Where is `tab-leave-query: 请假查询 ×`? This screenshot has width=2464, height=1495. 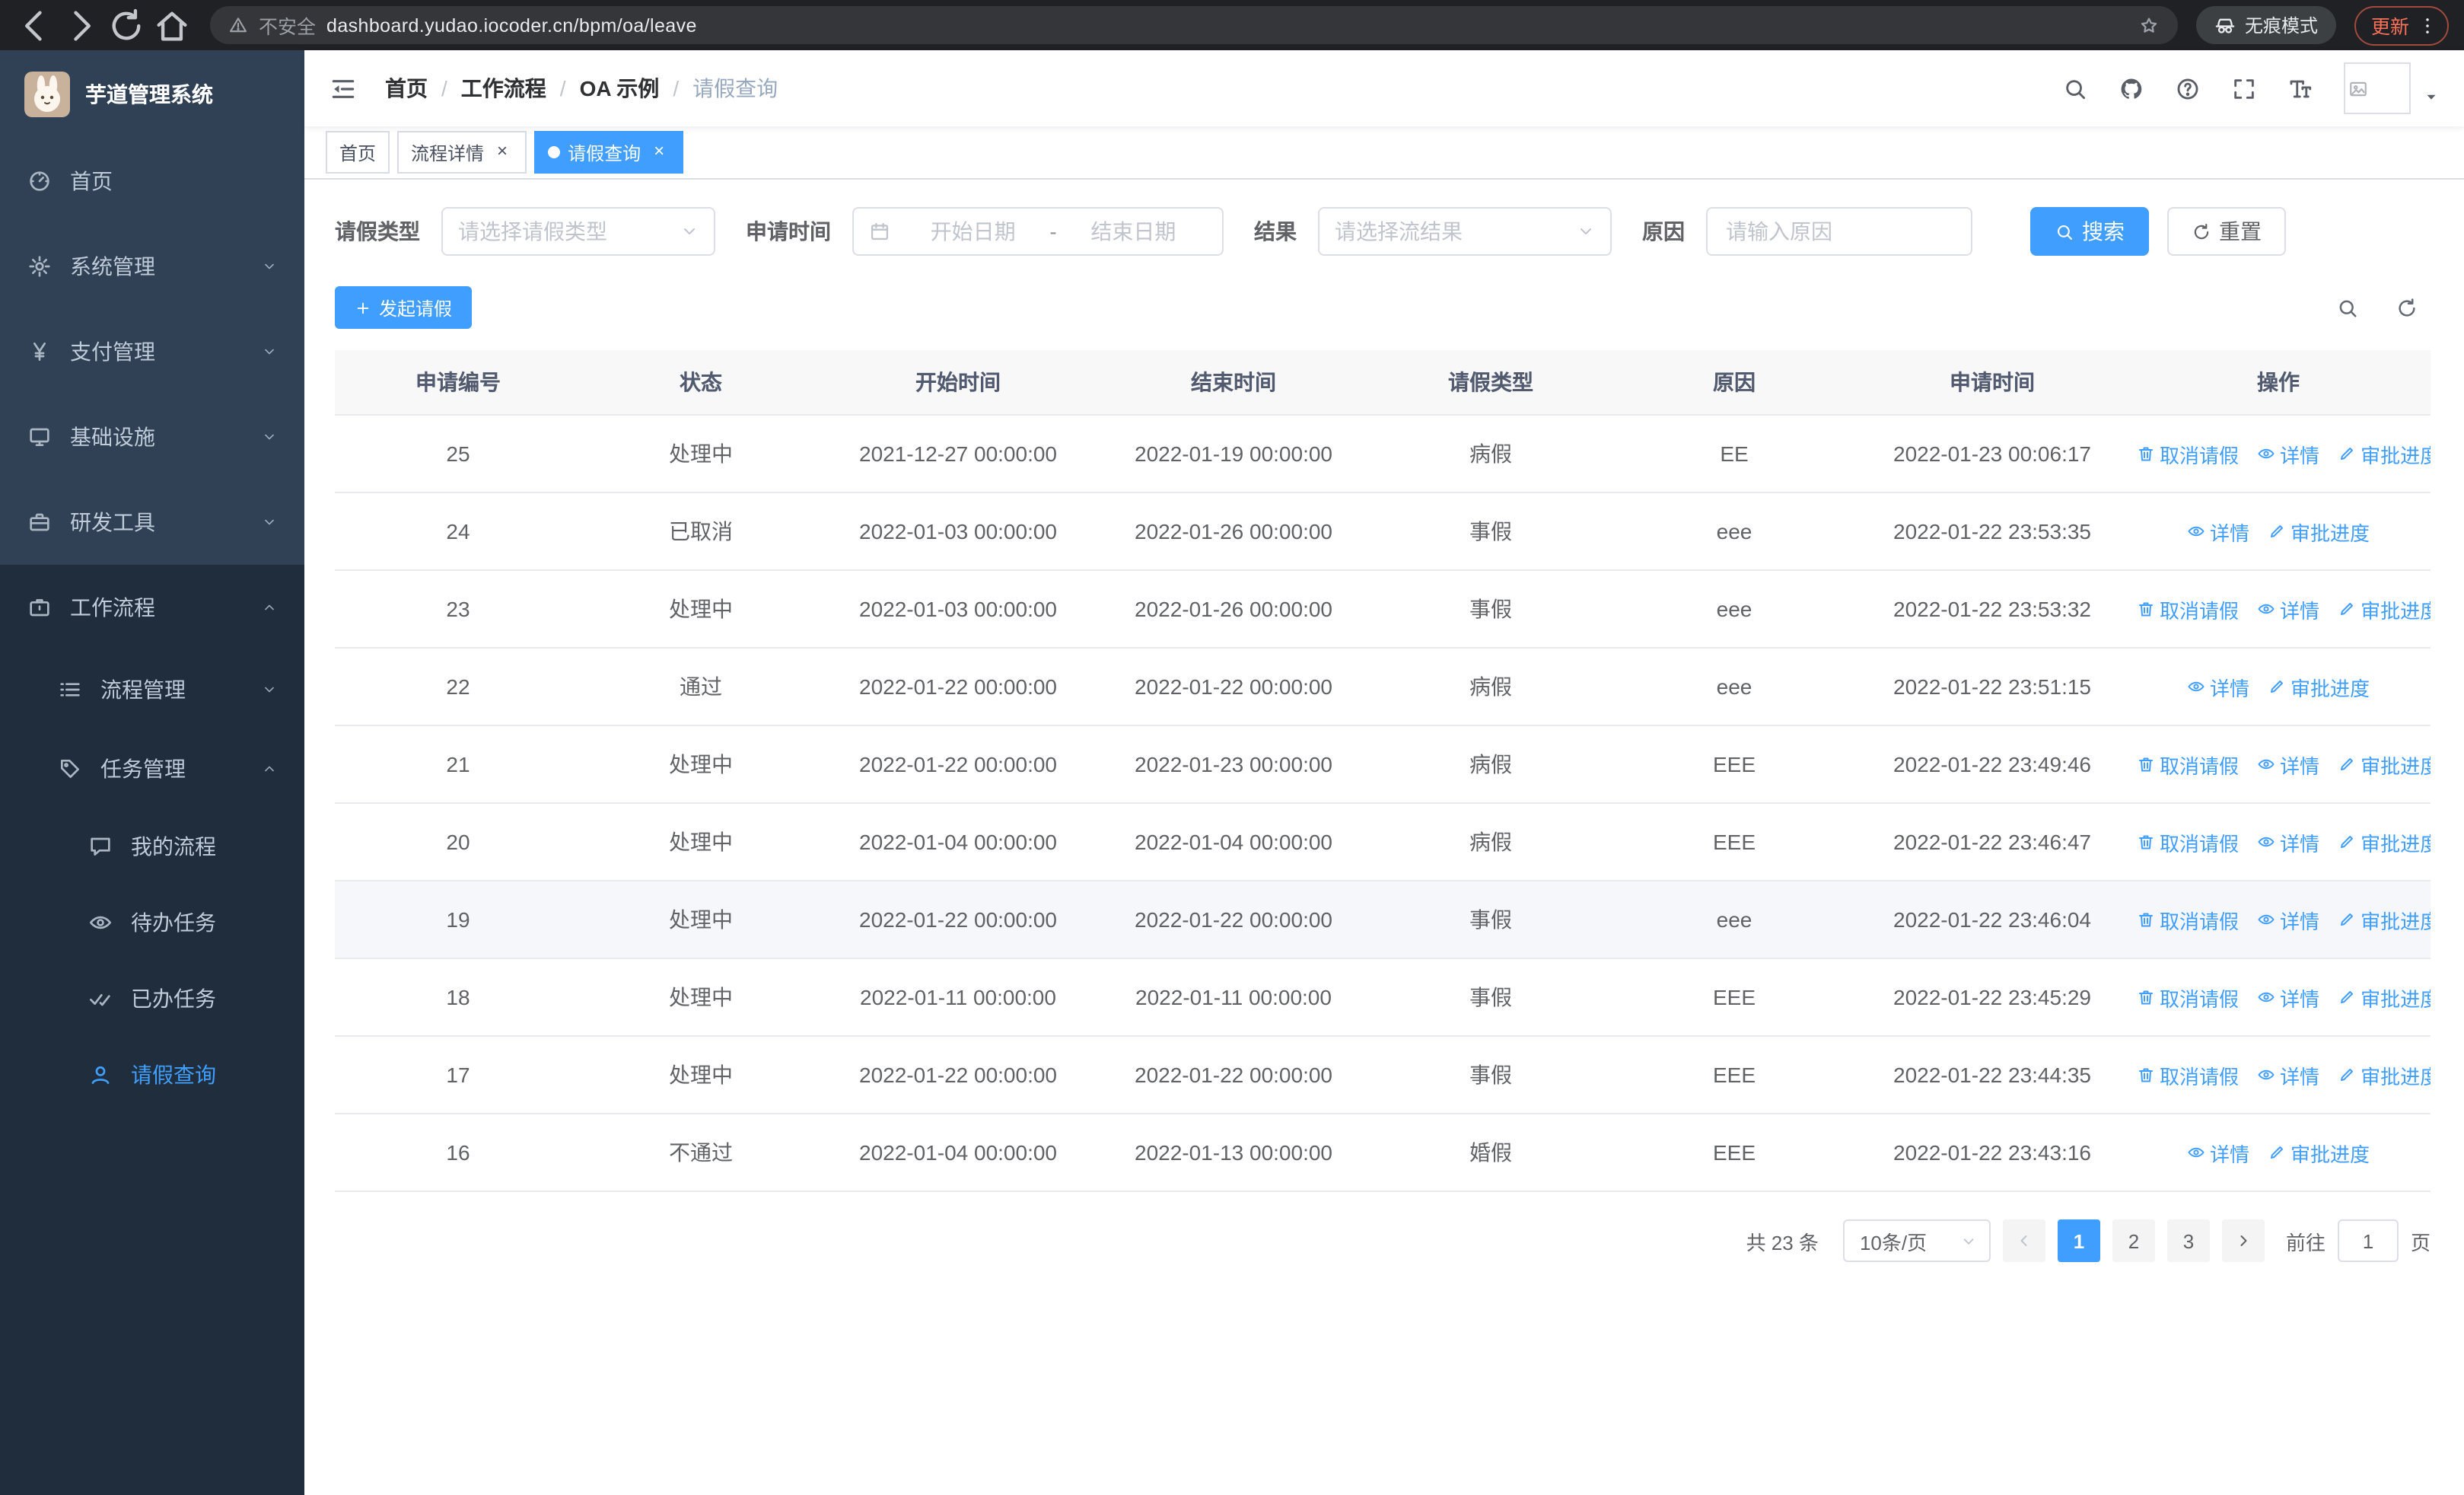
tab-leave-query: 请假查询 × is located at coordinates (609, 152).